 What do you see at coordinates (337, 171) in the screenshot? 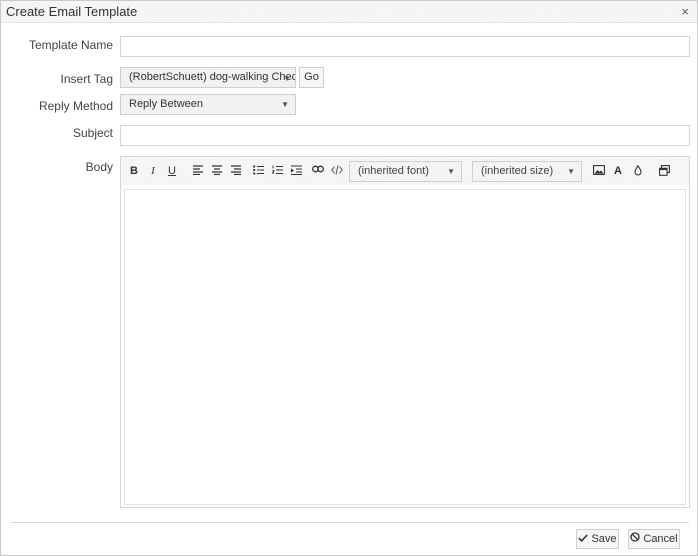
I see `code-icon` at bounding box center [337, 171].